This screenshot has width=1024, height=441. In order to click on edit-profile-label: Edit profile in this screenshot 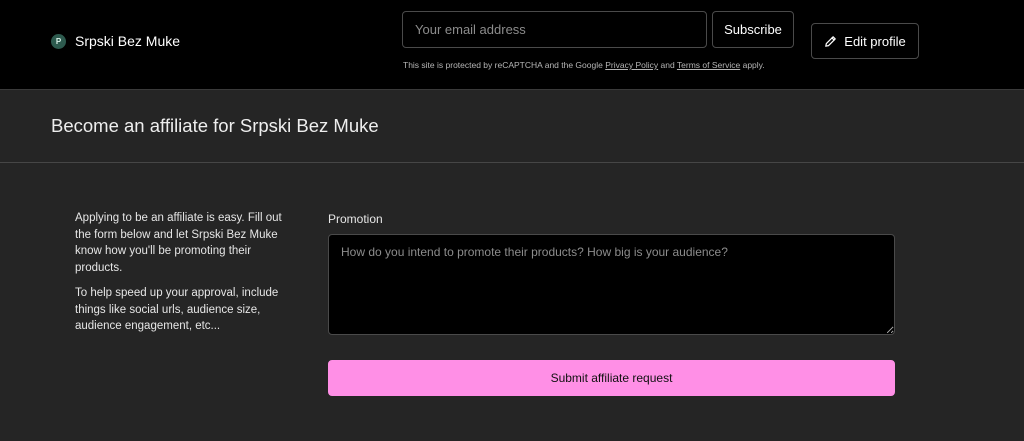, I will do `click(875, 41)`.